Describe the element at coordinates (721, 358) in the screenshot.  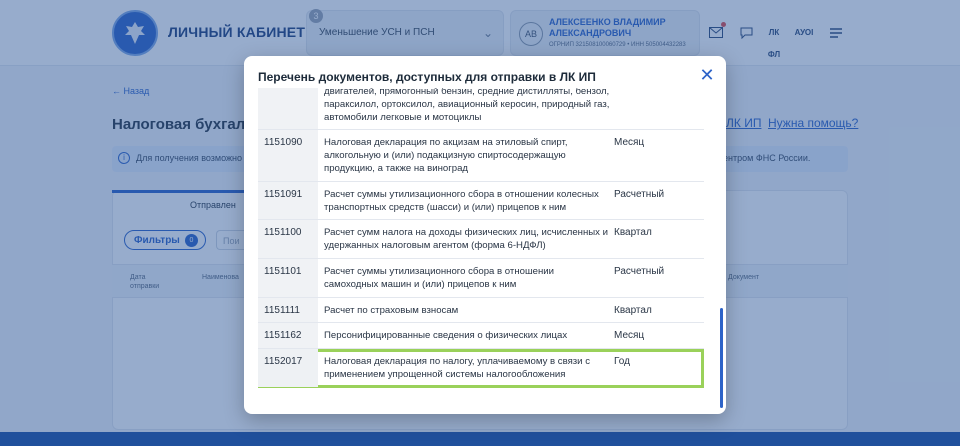
I see `scrollbar-thumb` at that location.